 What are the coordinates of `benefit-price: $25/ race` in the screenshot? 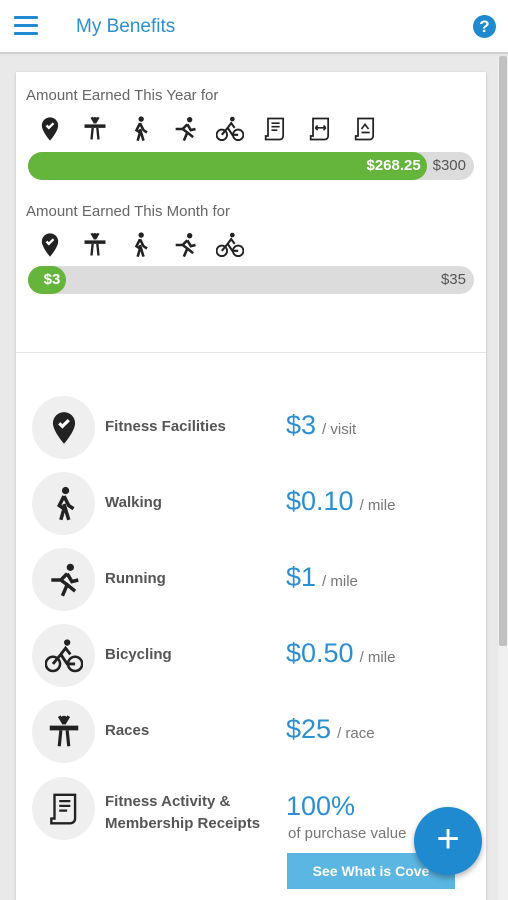 It's located at (330, 729).